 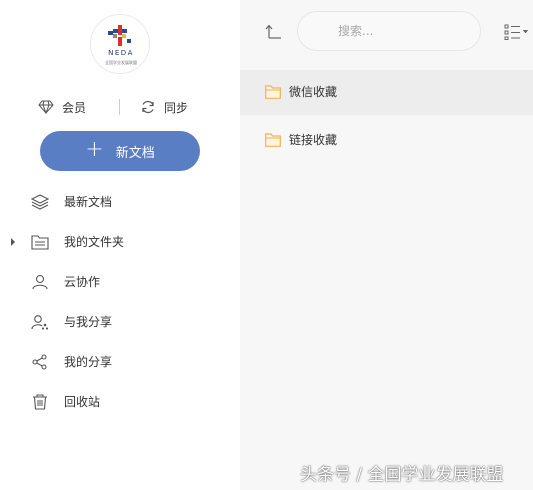 What do you see at coordinates (148, 107) in the screenshot?
I see `sync-icon` at bounding box center [148, 107].